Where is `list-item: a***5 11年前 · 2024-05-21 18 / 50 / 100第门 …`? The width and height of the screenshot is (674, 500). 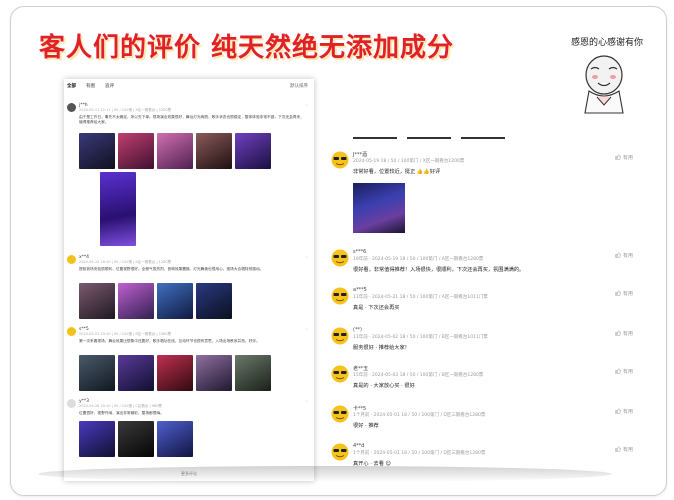 list-item: a***5 11年前 · 2024-05-21 18 / 50 / 100第门 … is located at coordinates (490, 307).